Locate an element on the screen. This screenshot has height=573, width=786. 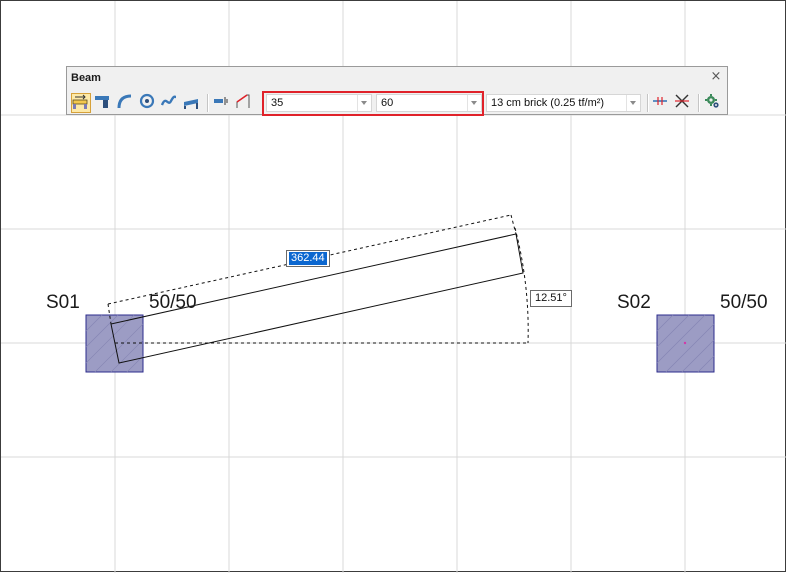
beam-toolbar: Beam × 35 60 13 cm brick (0.25 tf/m²) is located at coordinates (397, 91).